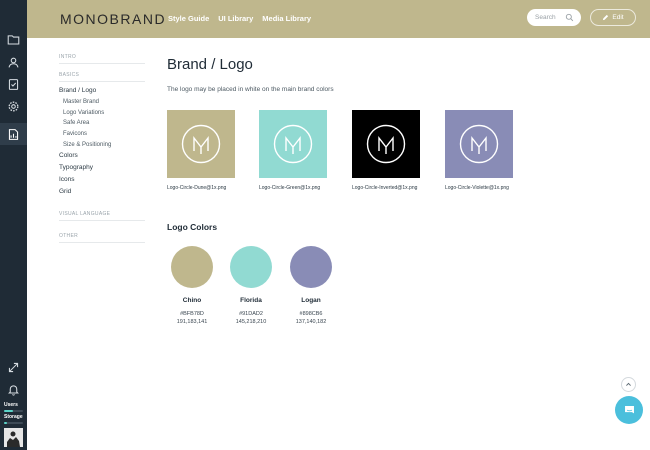 The height and width of the screenshot is (450, 650). Describe the element at coordinates (385, 188) in the screenshot. I see `logo-caption-inverted: Logo-Circle-Inverted@1x.png` at that location.